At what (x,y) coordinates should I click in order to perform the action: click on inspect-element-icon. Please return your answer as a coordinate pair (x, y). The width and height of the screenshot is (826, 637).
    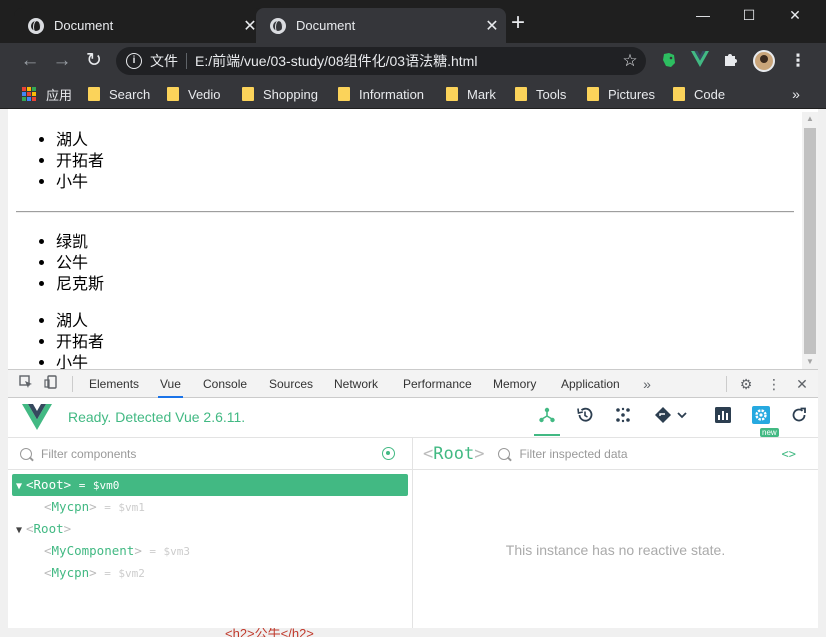
    Looking at the image, I should click on (26, 384).